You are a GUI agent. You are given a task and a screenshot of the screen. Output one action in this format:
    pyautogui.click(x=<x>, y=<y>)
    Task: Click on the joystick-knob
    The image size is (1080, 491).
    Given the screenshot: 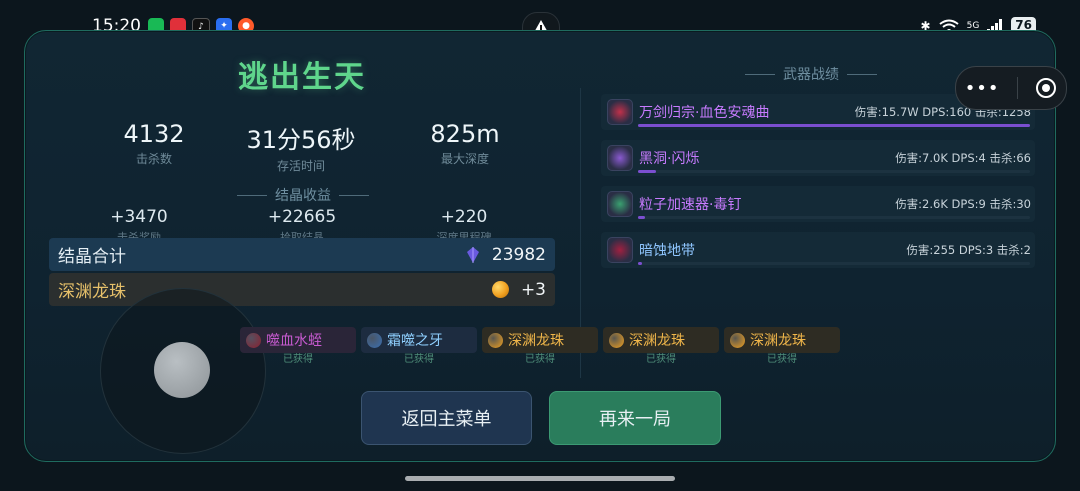 What is the action you would take?
    pyautogui.click(x=182, y=370)
    